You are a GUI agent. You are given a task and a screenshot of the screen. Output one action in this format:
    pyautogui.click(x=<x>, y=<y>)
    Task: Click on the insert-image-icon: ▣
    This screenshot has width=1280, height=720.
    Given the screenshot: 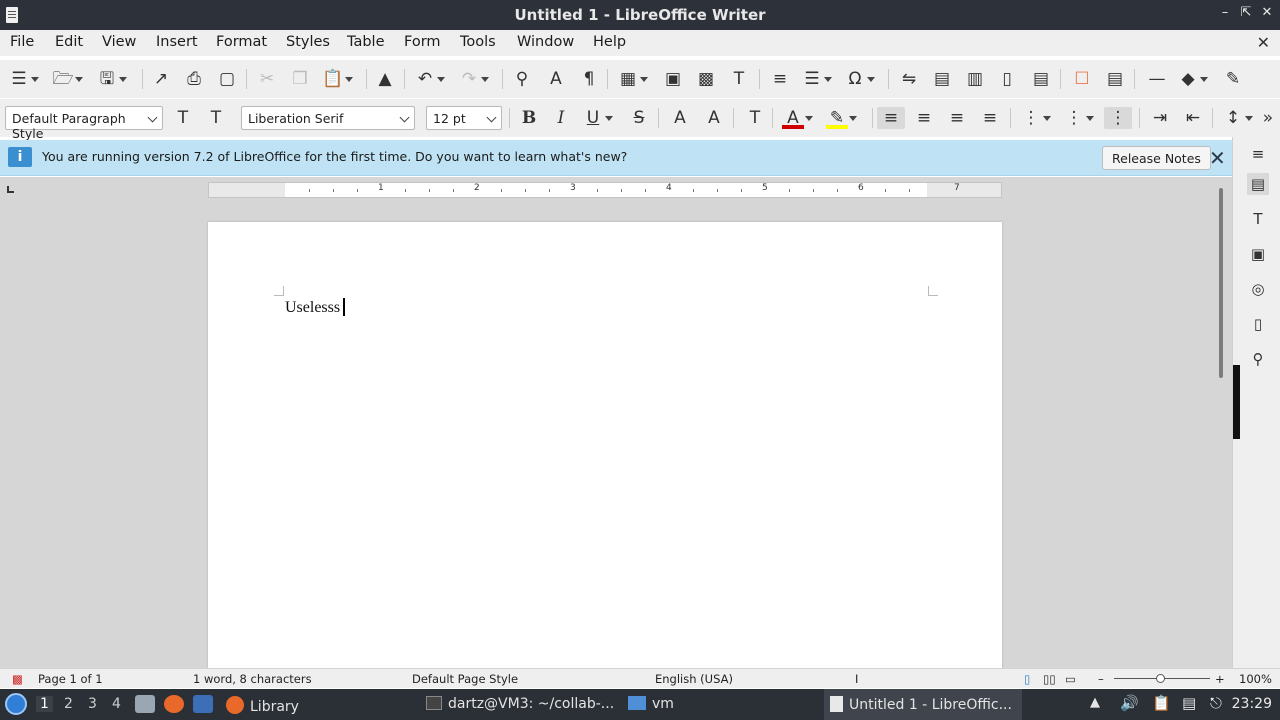 What is the action you would take?
    pyautogui.click(x=673, y=79)
    